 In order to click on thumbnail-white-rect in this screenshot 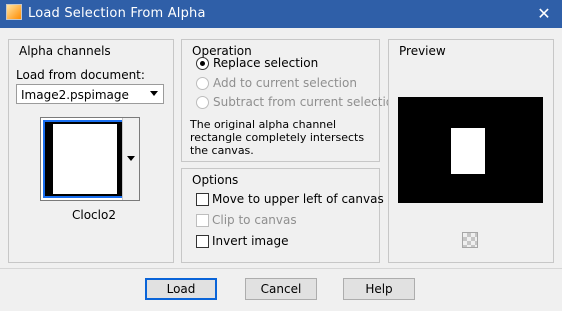, I will do `click(85, 159)`.